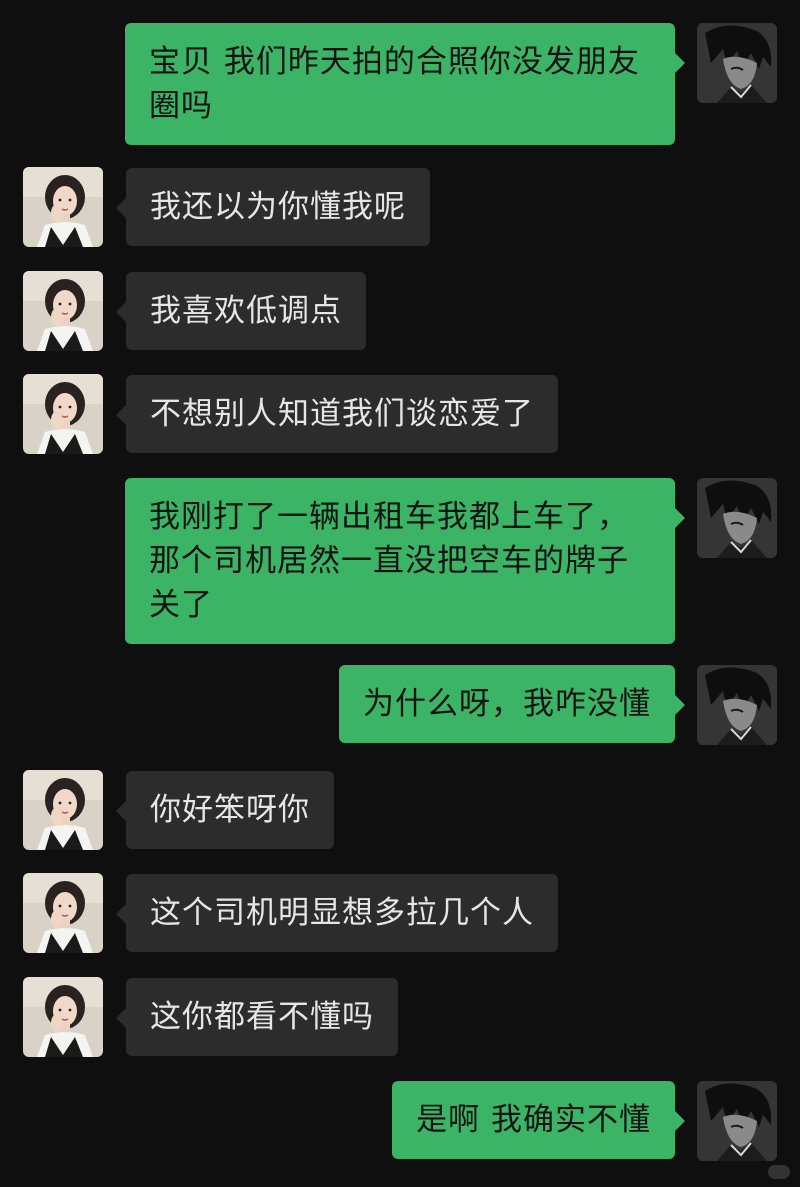  I want to click on message-bubble-received: 这个司机明显想多拉几个人, so click(337, 913).